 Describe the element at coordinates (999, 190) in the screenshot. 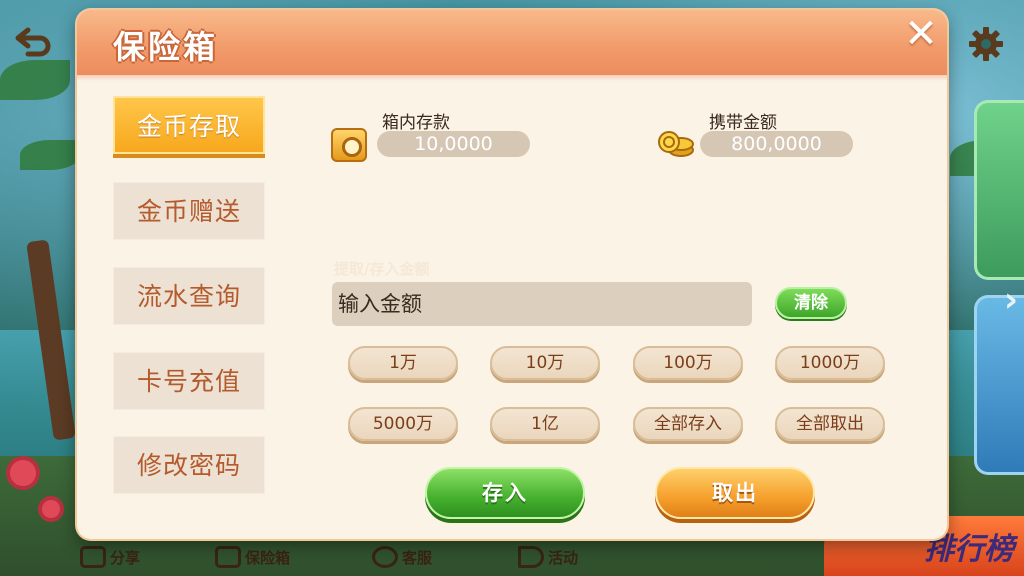

I see `side-promo-card-green` at that location.